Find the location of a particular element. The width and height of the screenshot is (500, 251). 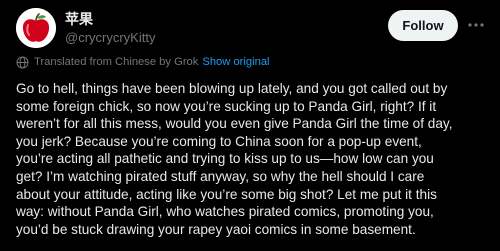

display-name: 苹果 is located at coordinates (79, 19).